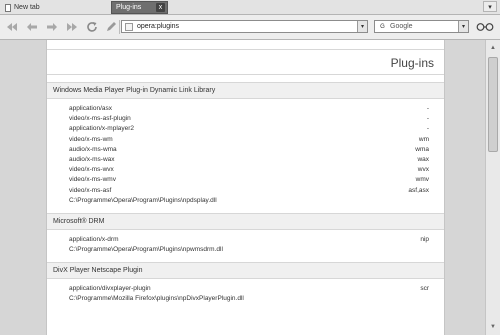 The width and height of the screenshot is (500, 335). What do you see at coordinates (92, 27) in the screenshot?
I see `reload-icon` at bounding box center [92, 27].